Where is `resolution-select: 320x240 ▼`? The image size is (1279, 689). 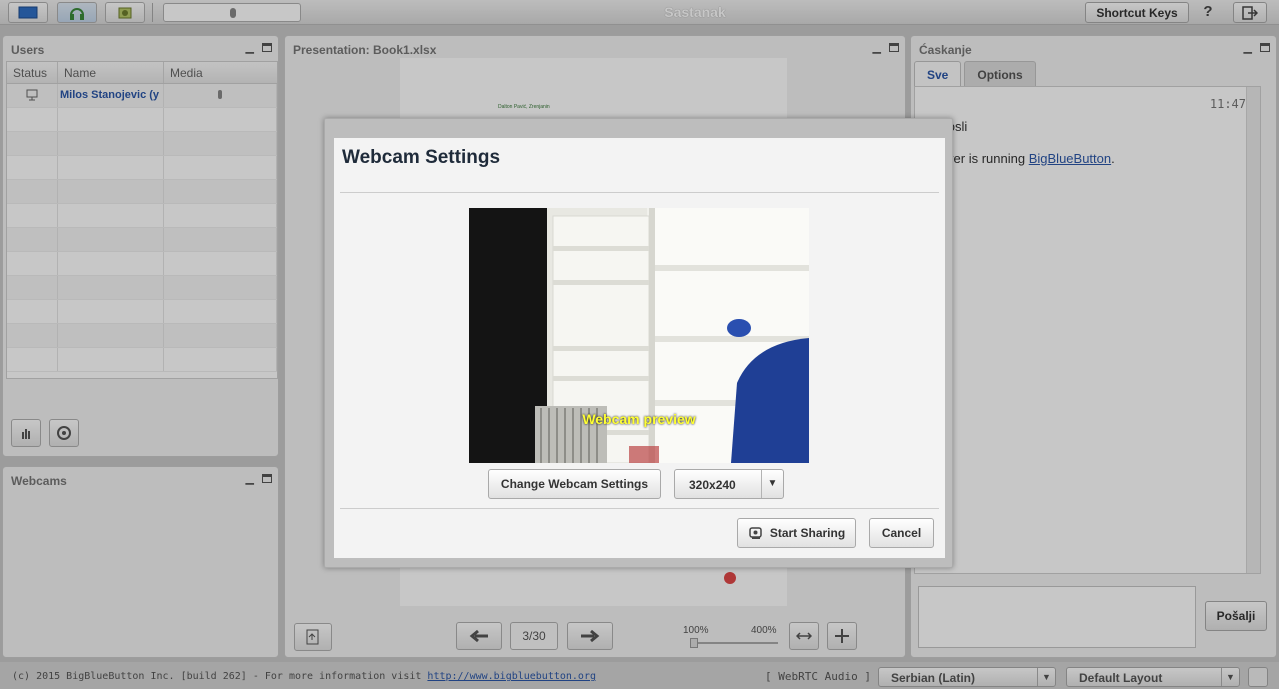
resolution-select: 320x240 ▼ is located at coordinates (729, 484).